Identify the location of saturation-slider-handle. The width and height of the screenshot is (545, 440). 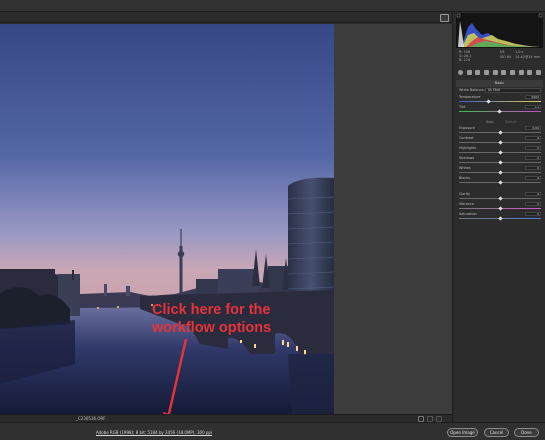
(500, 218).